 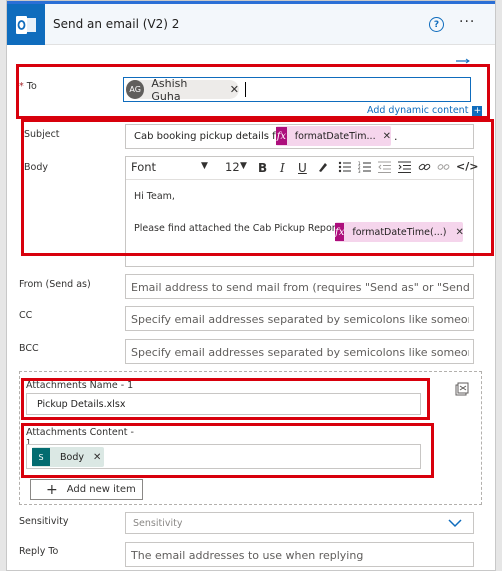 I want to click on collapse-arrow-icon, so click(x=463, y=59).